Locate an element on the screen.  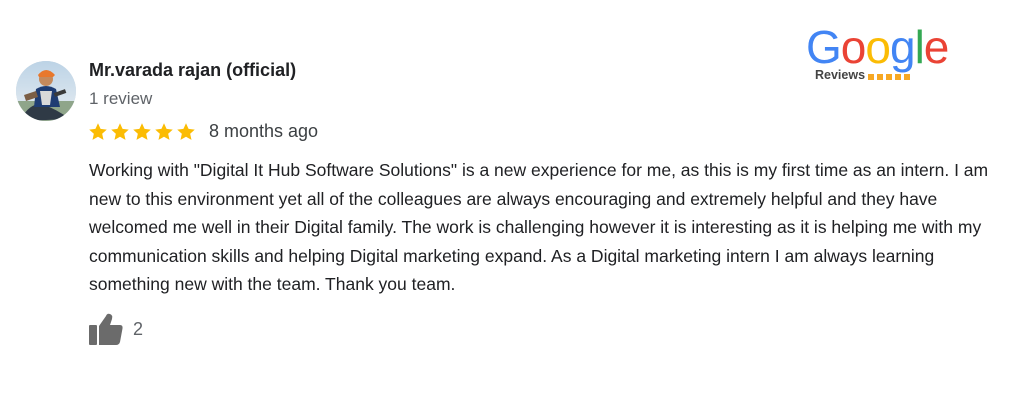
badge-subtitle-row: Reviews is located at coordinates (863, 75).